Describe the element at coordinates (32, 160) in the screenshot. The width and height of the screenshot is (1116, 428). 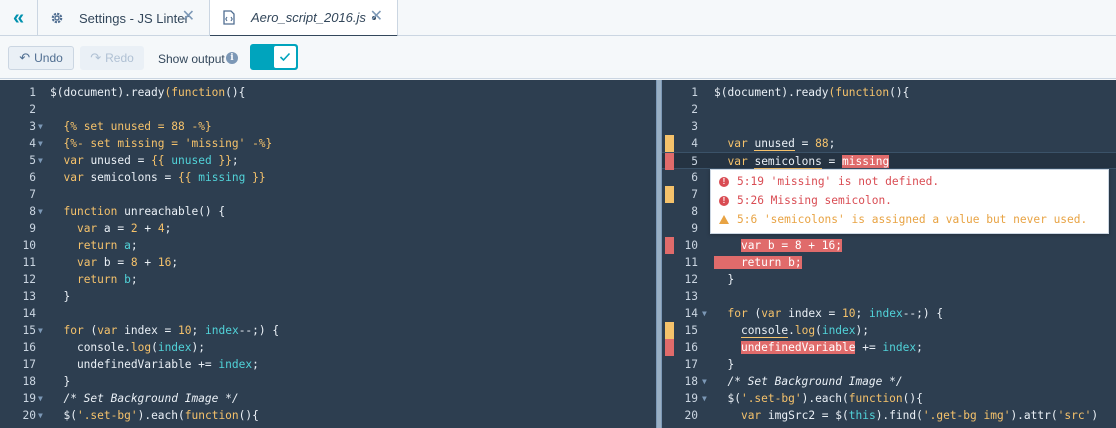
I see `line-number: 5` at that location.